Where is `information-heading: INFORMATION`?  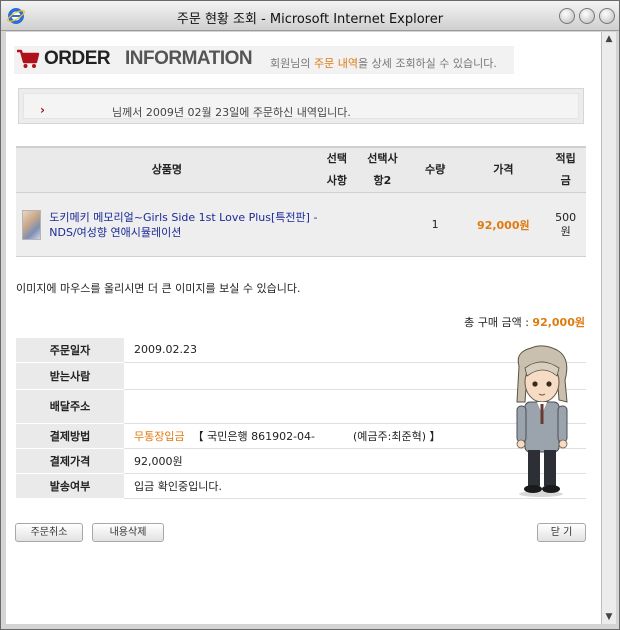
information-heading: INFORMATION is located at coordinates (189, 58).